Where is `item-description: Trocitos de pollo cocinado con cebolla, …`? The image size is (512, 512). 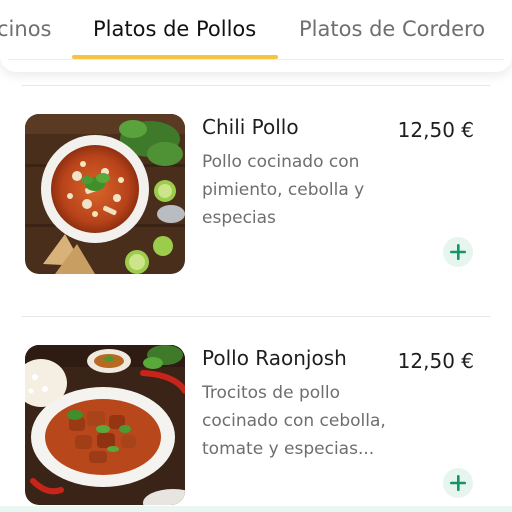 item-description: Trocitos de pollo cocinado con cebolla, … is located at coordinates (294, 421).